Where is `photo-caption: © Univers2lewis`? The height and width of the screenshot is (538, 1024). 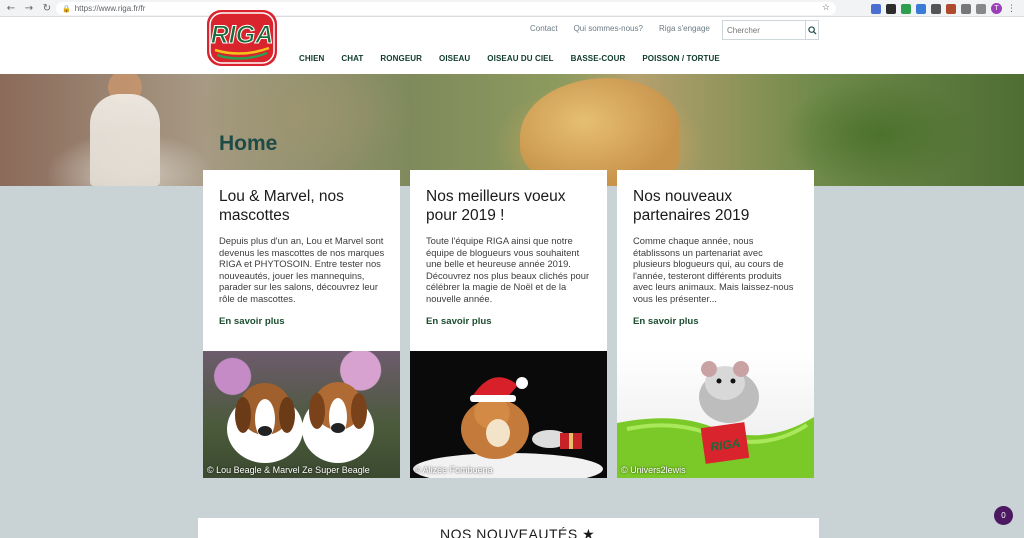 photo-caption: © Univers2lewis is located at coordinates (653, 470).